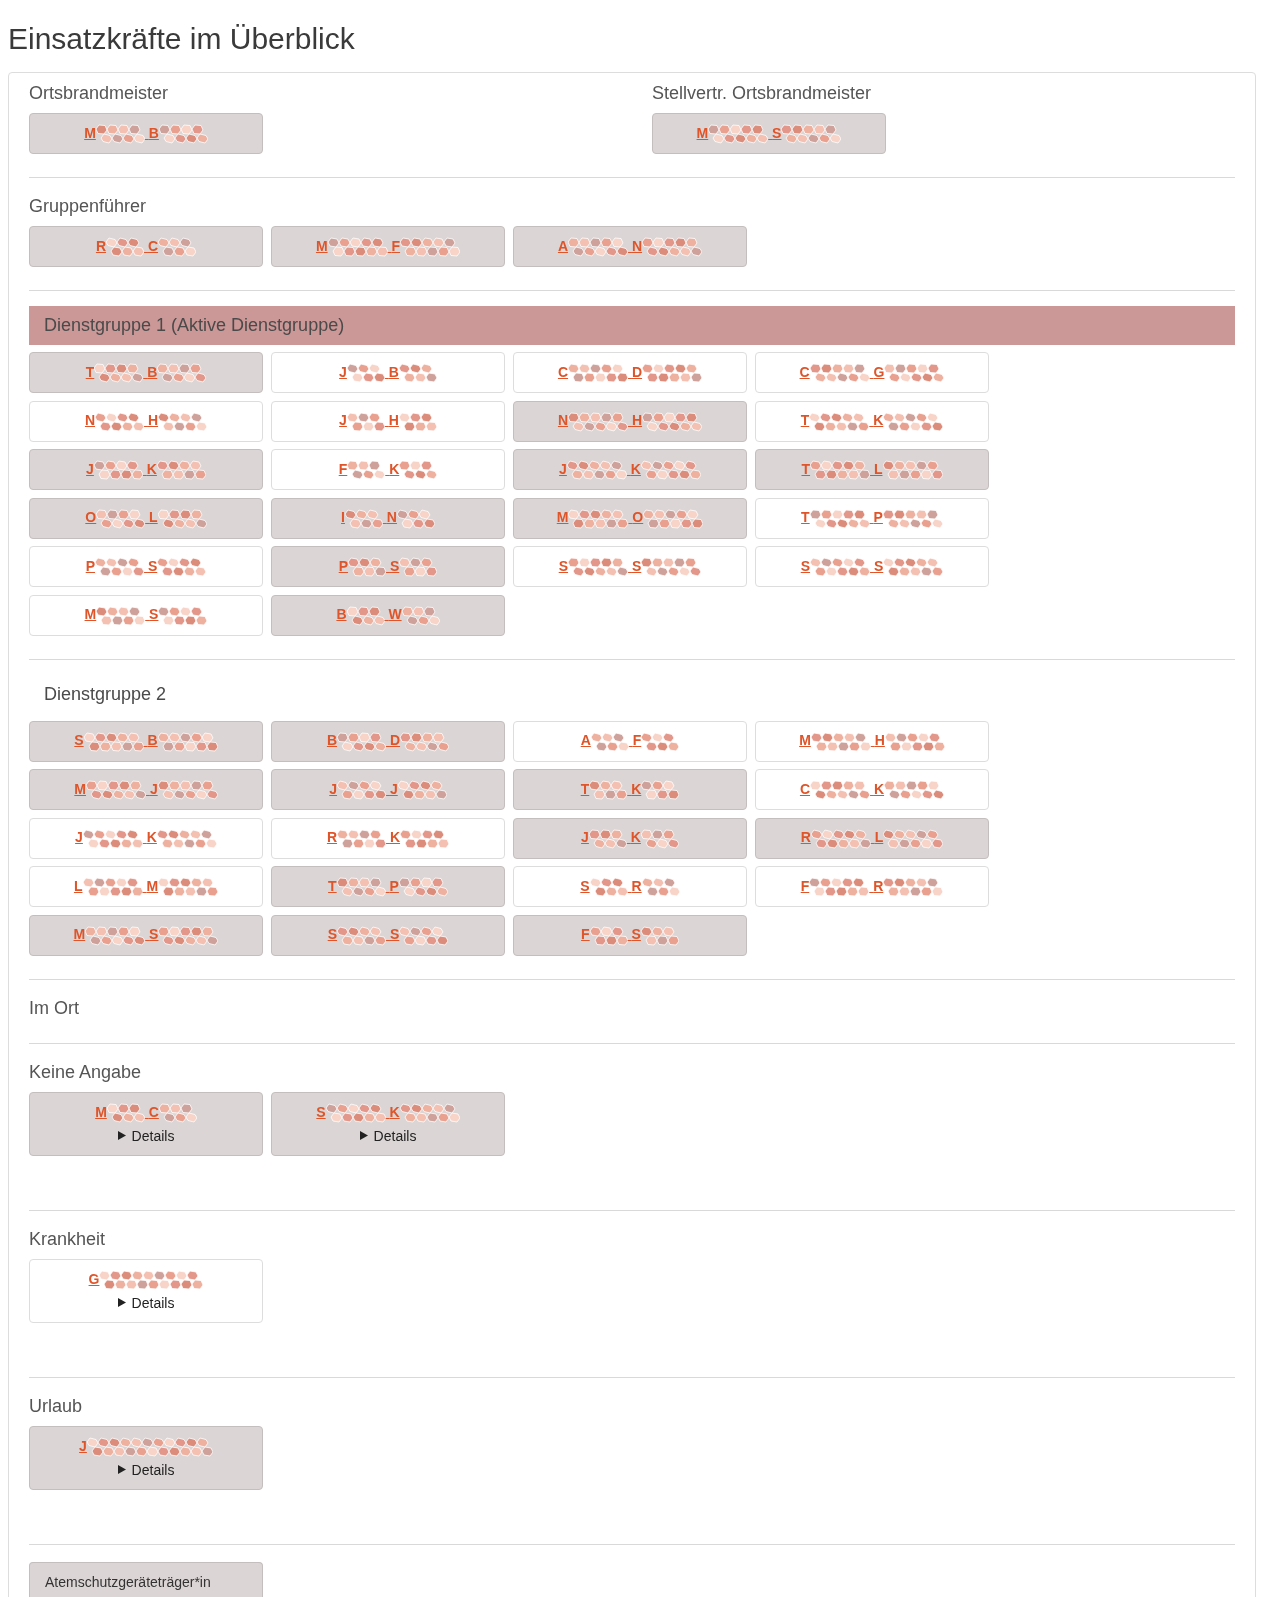 Image resolution: width=1280 pixels, height=1597 pixels. Describe the element at coordinates (872, 741) in the screenshot. I see `member-link: M H` at that location.